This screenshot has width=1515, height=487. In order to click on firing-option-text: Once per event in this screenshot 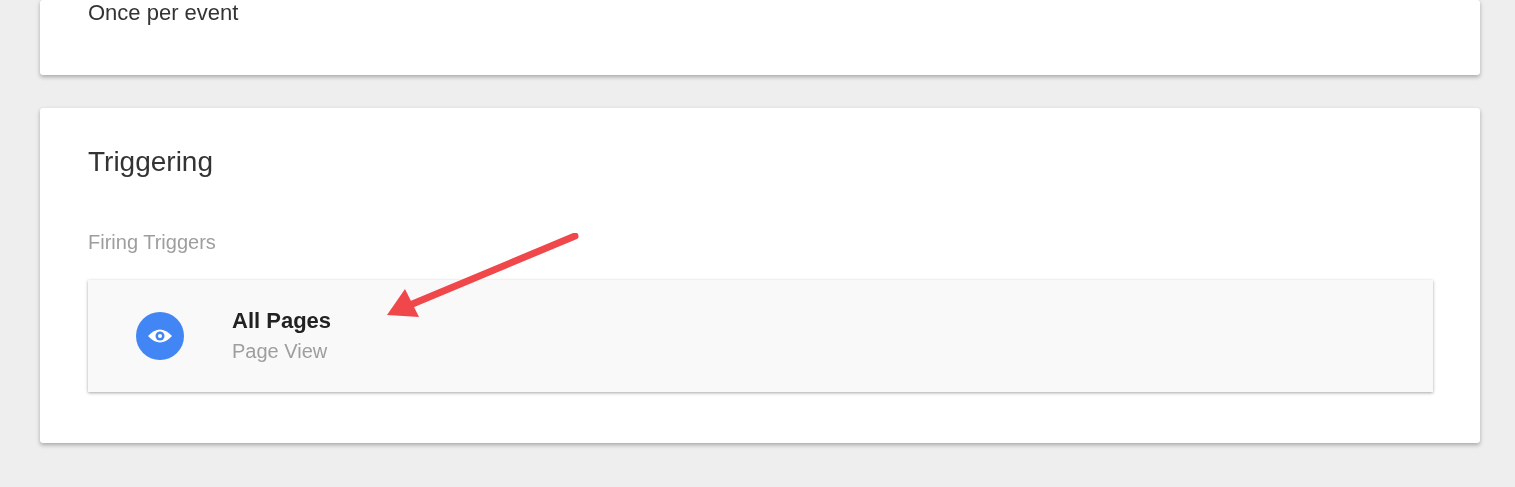, I will do `click(164, 13)`.